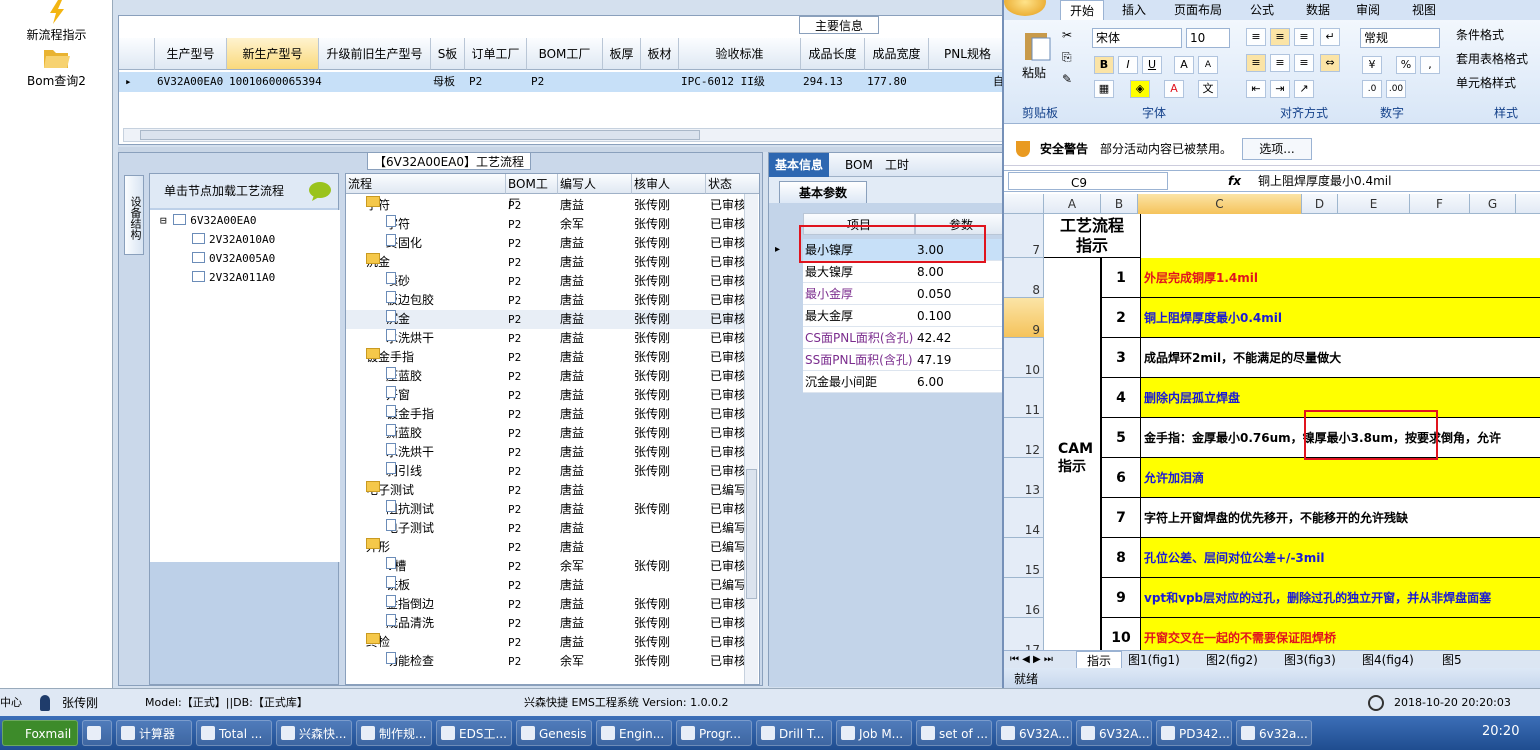  Describe the element at coordinates (1121, 438) in the screenshot. I see `item-number: 5` at that location.